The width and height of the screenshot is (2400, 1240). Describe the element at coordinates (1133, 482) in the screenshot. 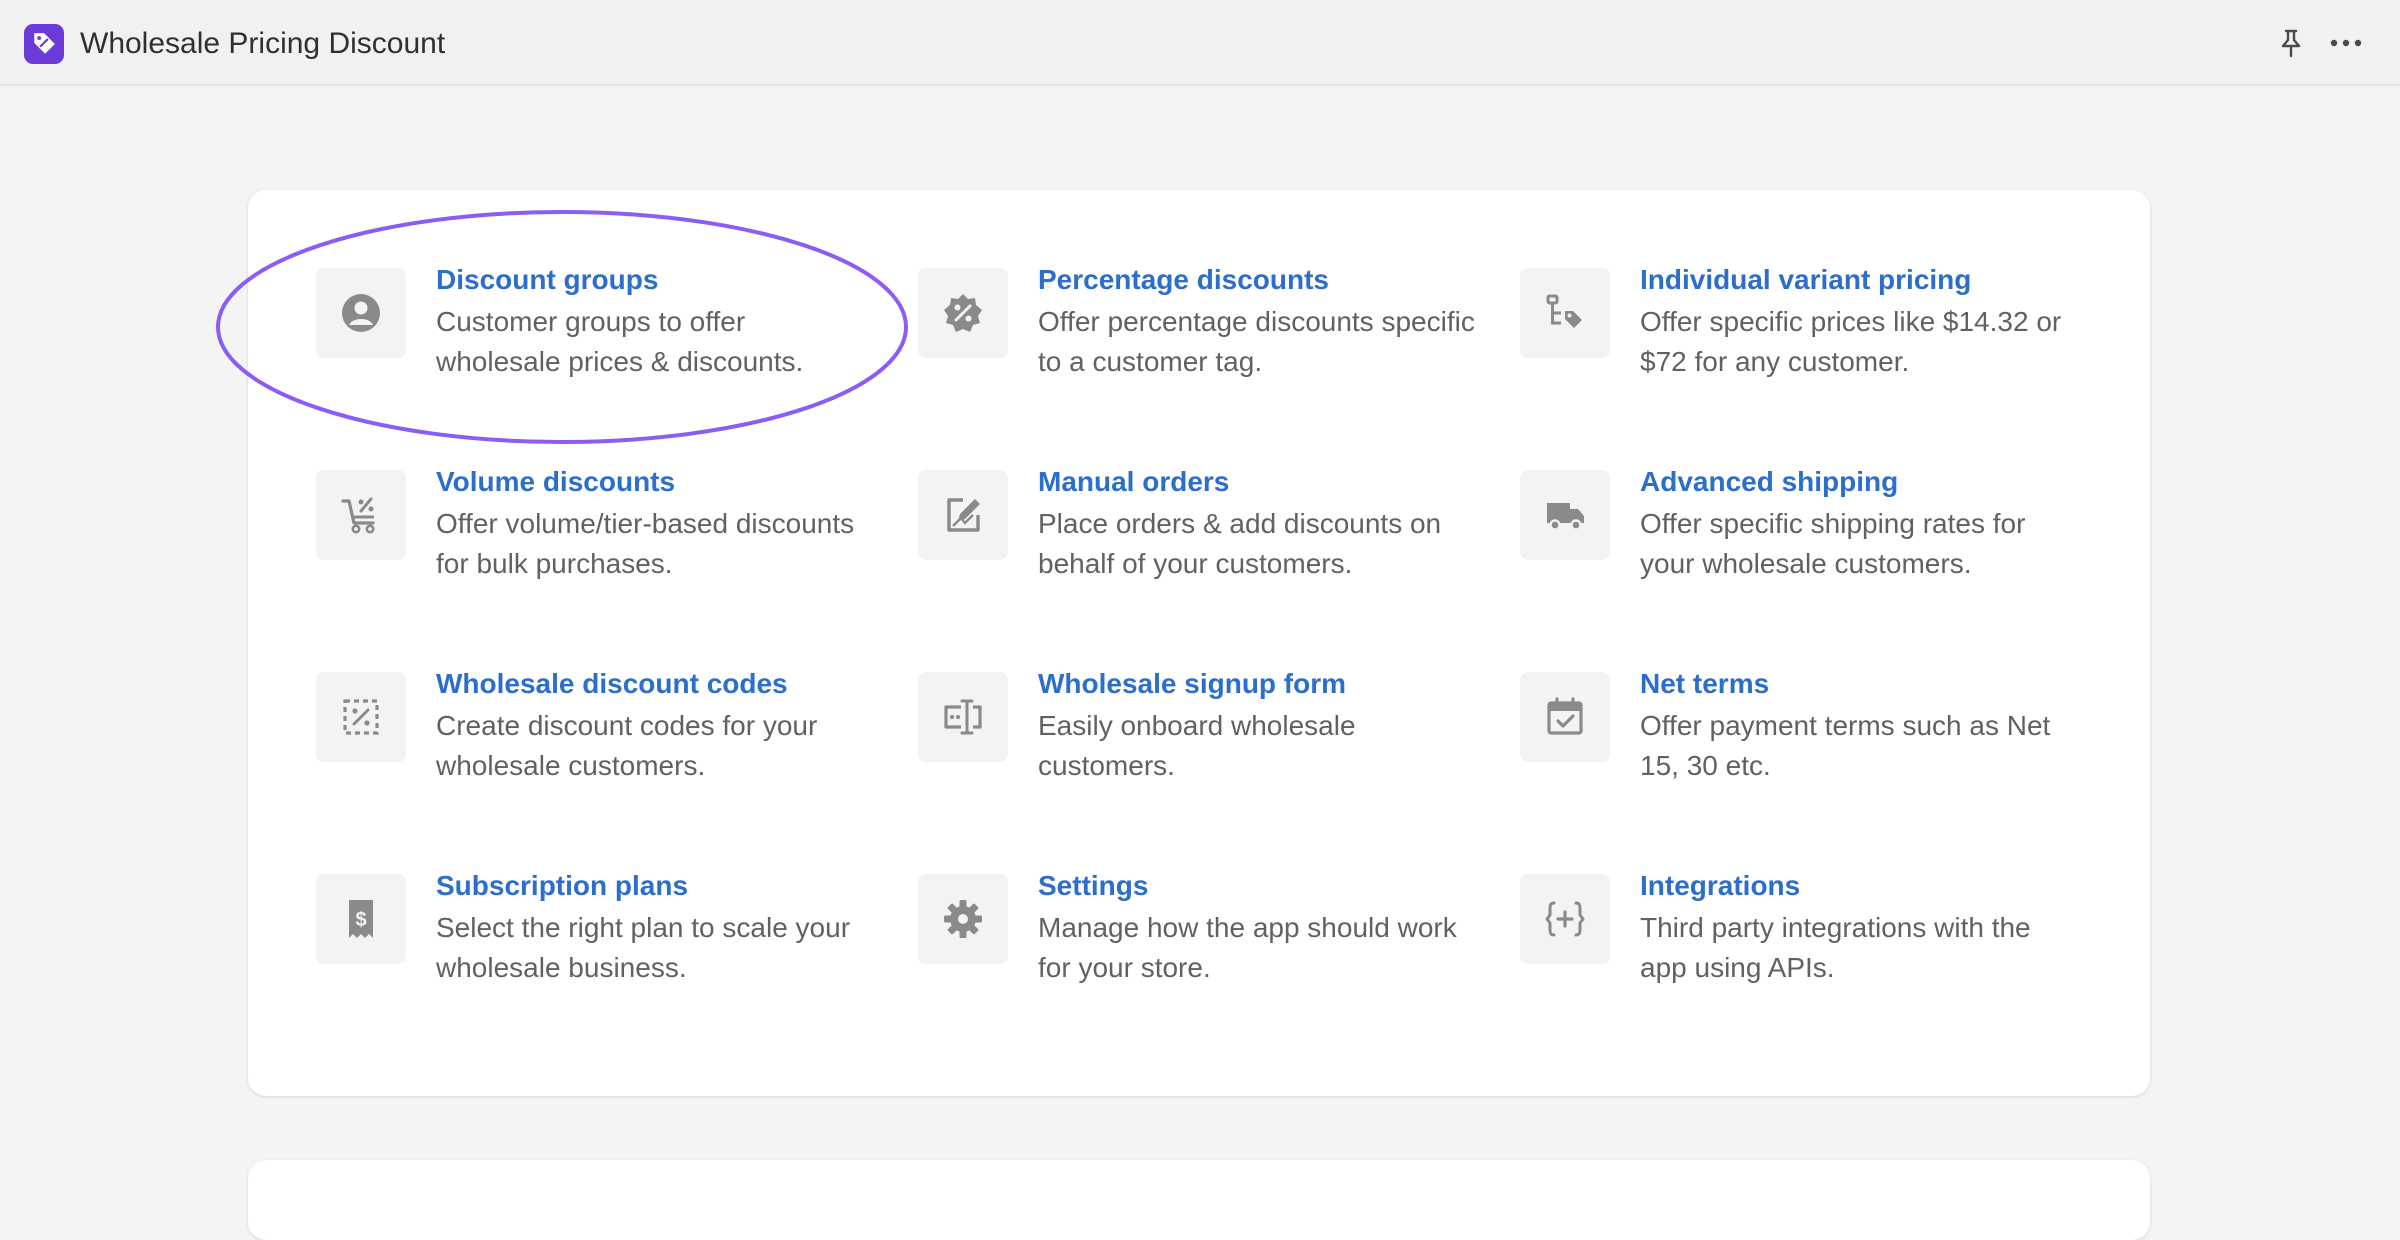

I see `tile-title: Manual orders` at that location.